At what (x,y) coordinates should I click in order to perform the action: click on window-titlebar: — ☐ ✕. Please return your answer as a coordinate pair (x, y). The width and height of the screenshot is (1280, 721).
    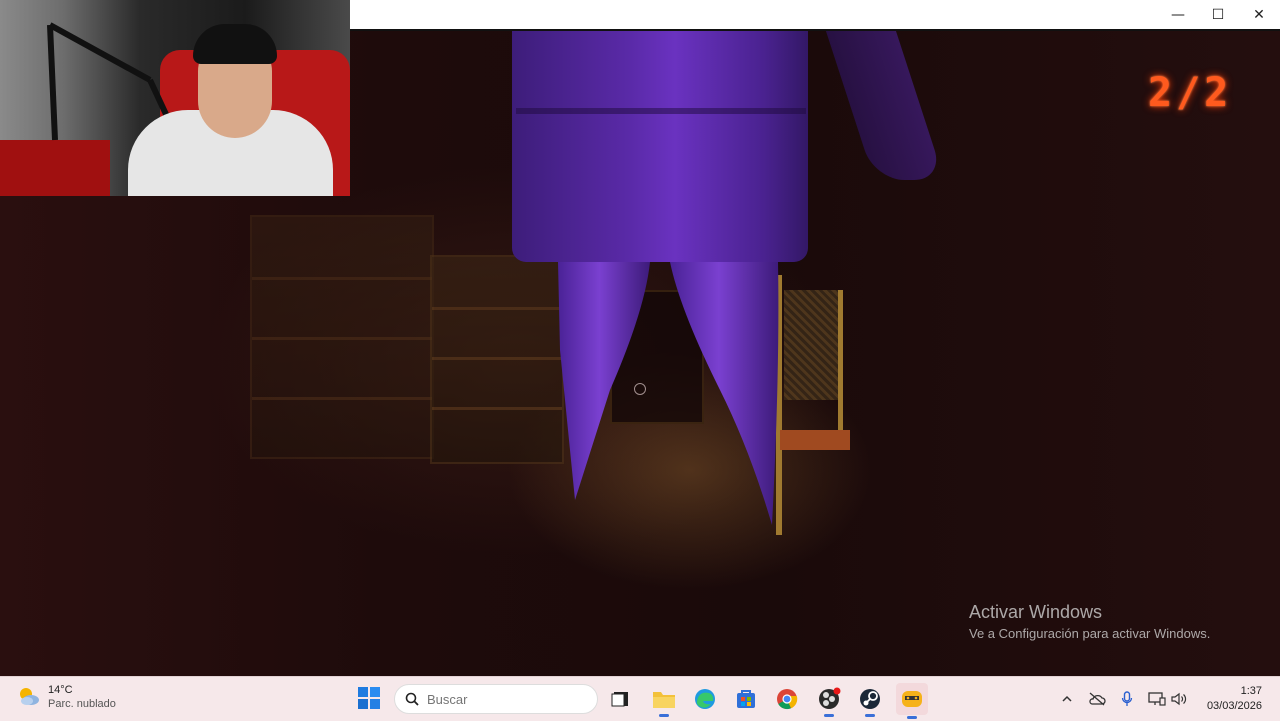
    Looking at the image, I should click on (815, 15).